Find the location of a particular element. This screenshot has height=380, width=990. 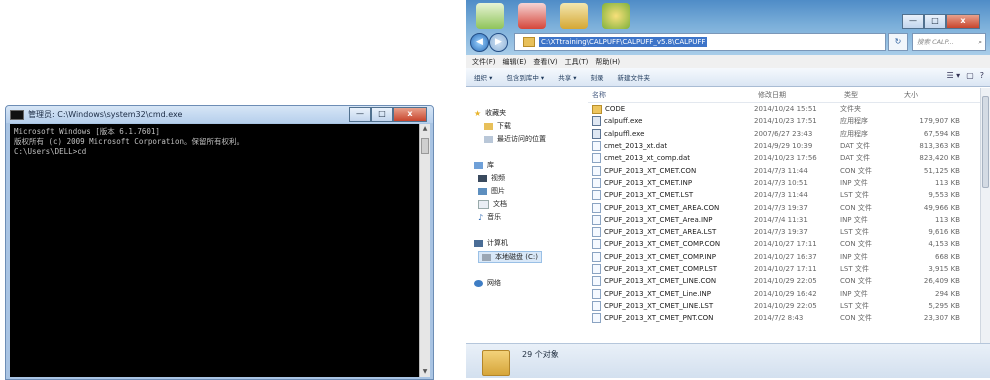

cmd-title: 管理员: C:\Windows\system32\cmd.exe is located at coordinates (105, 114).